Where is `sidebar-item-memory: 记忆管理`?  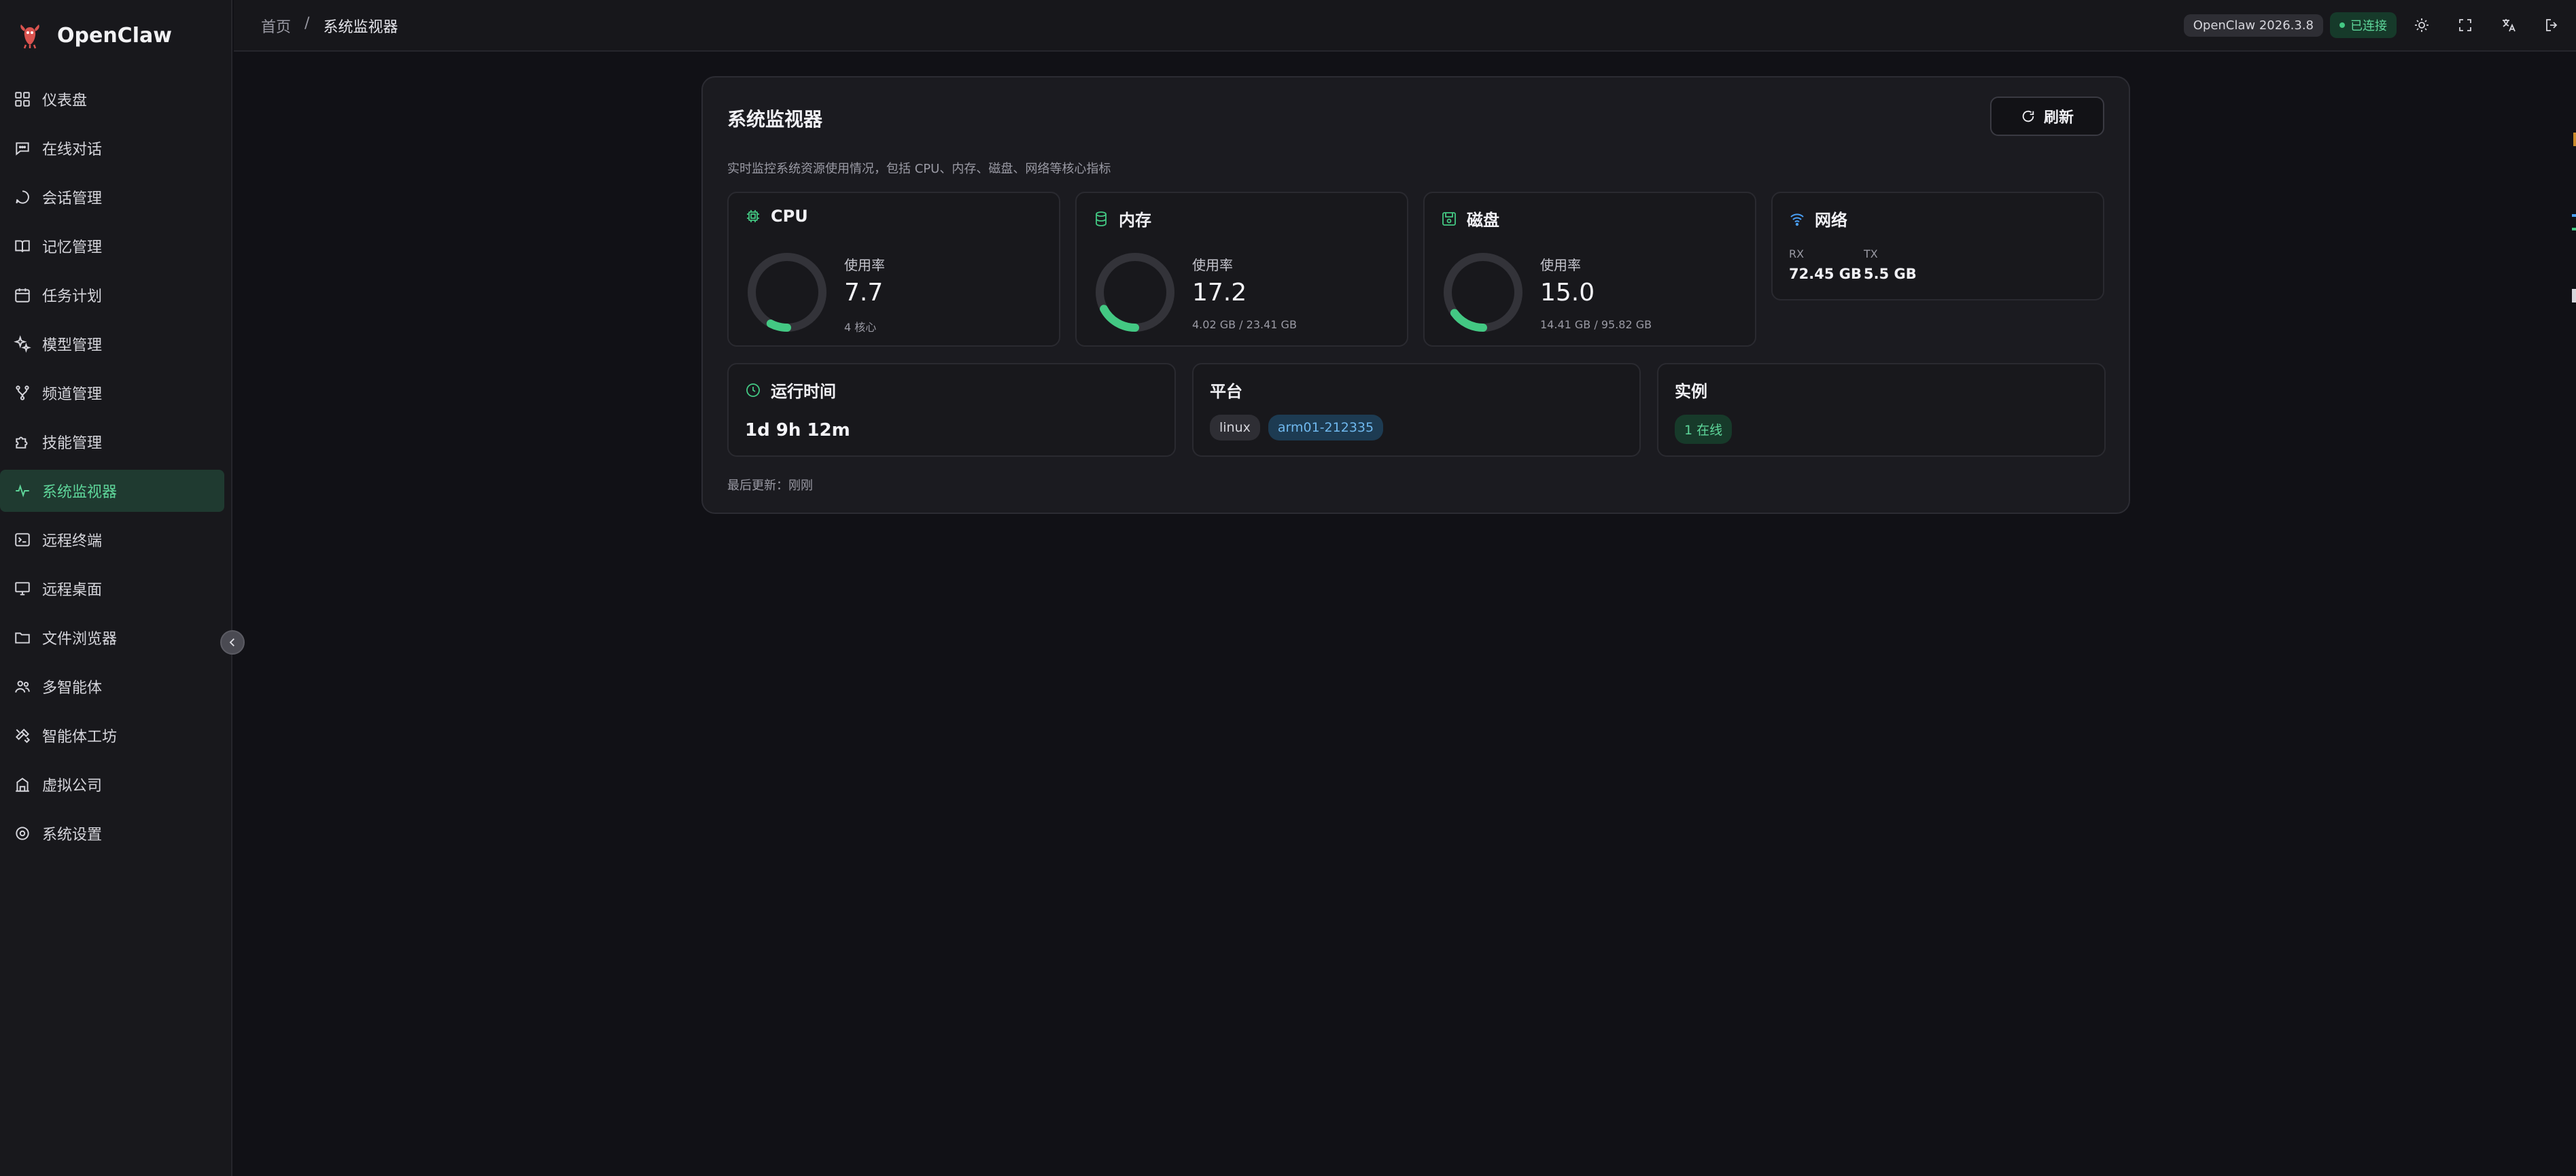 sidebar-item-memory: 记忆管理 is located at coordinates (112, 246).